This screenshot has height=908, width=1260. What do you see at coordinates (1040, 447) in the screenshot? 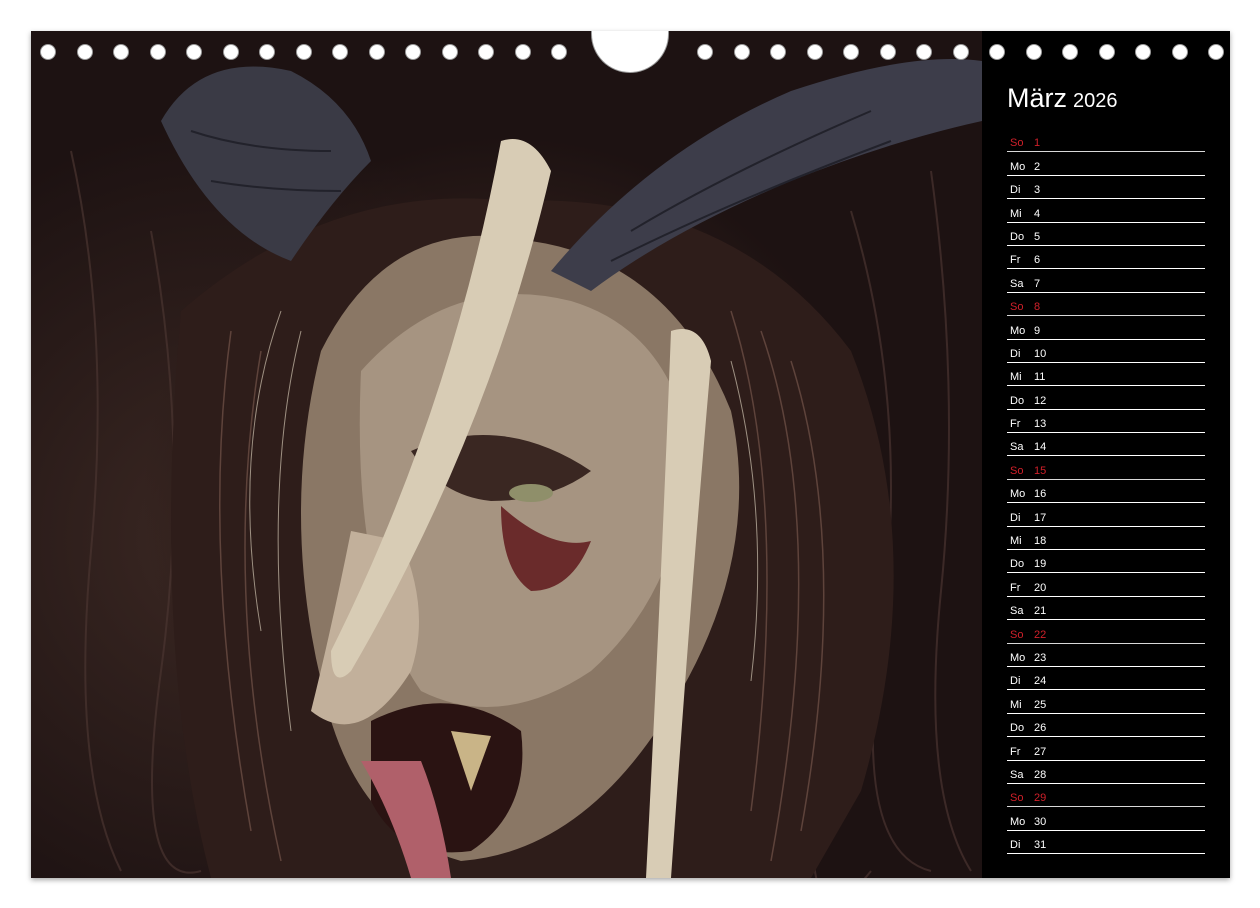
I see `day-number: 14` at bounding box center [1040, 447].